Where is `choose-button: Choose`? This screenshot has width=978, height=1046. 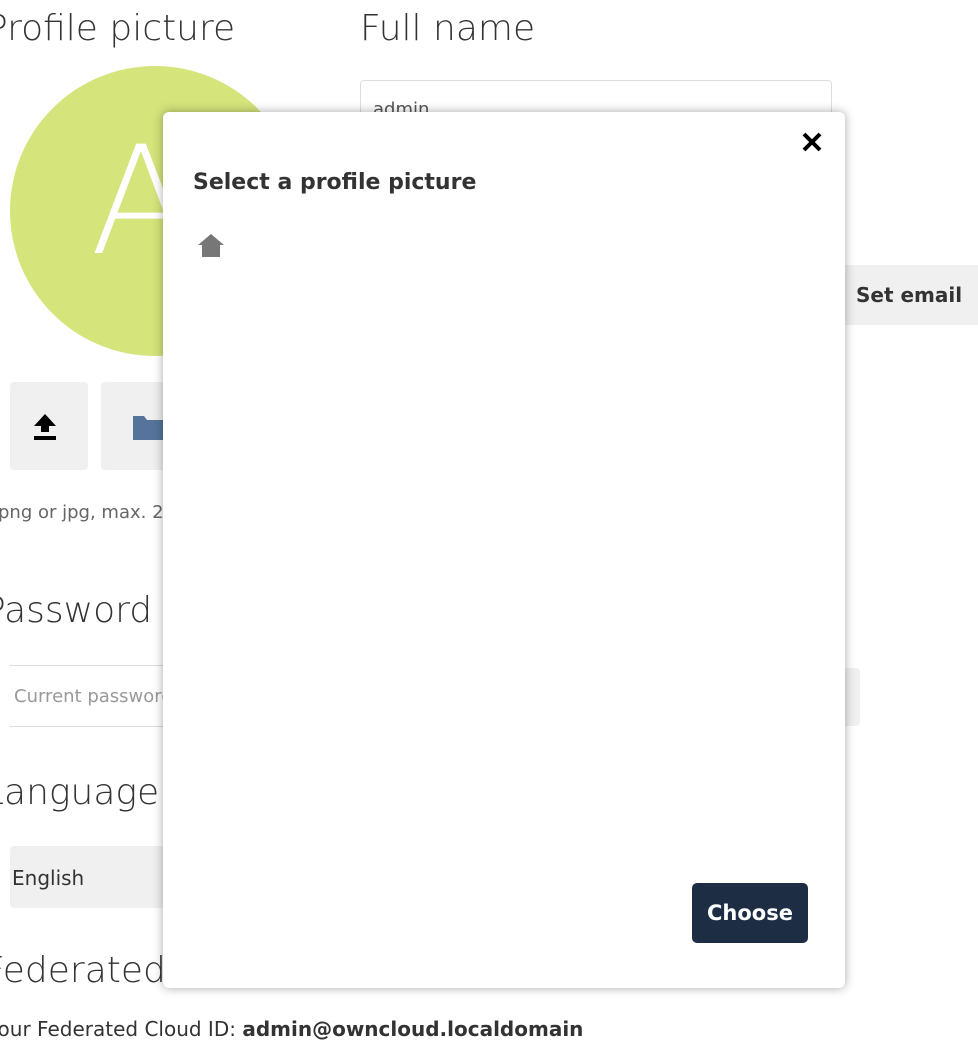 choose-button: Choose is located at coordinates (750, 913).